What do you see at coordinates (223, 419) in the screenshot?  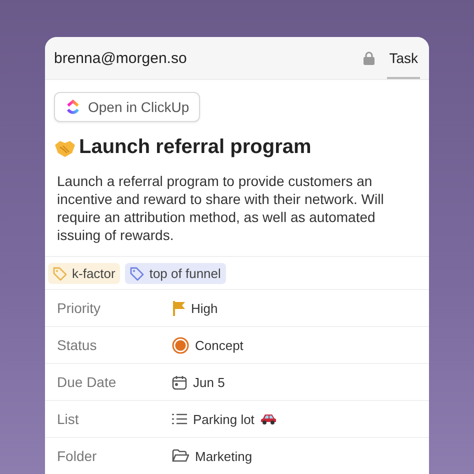 I see `field-value: Parking lot` at bounding box center [223, 419].